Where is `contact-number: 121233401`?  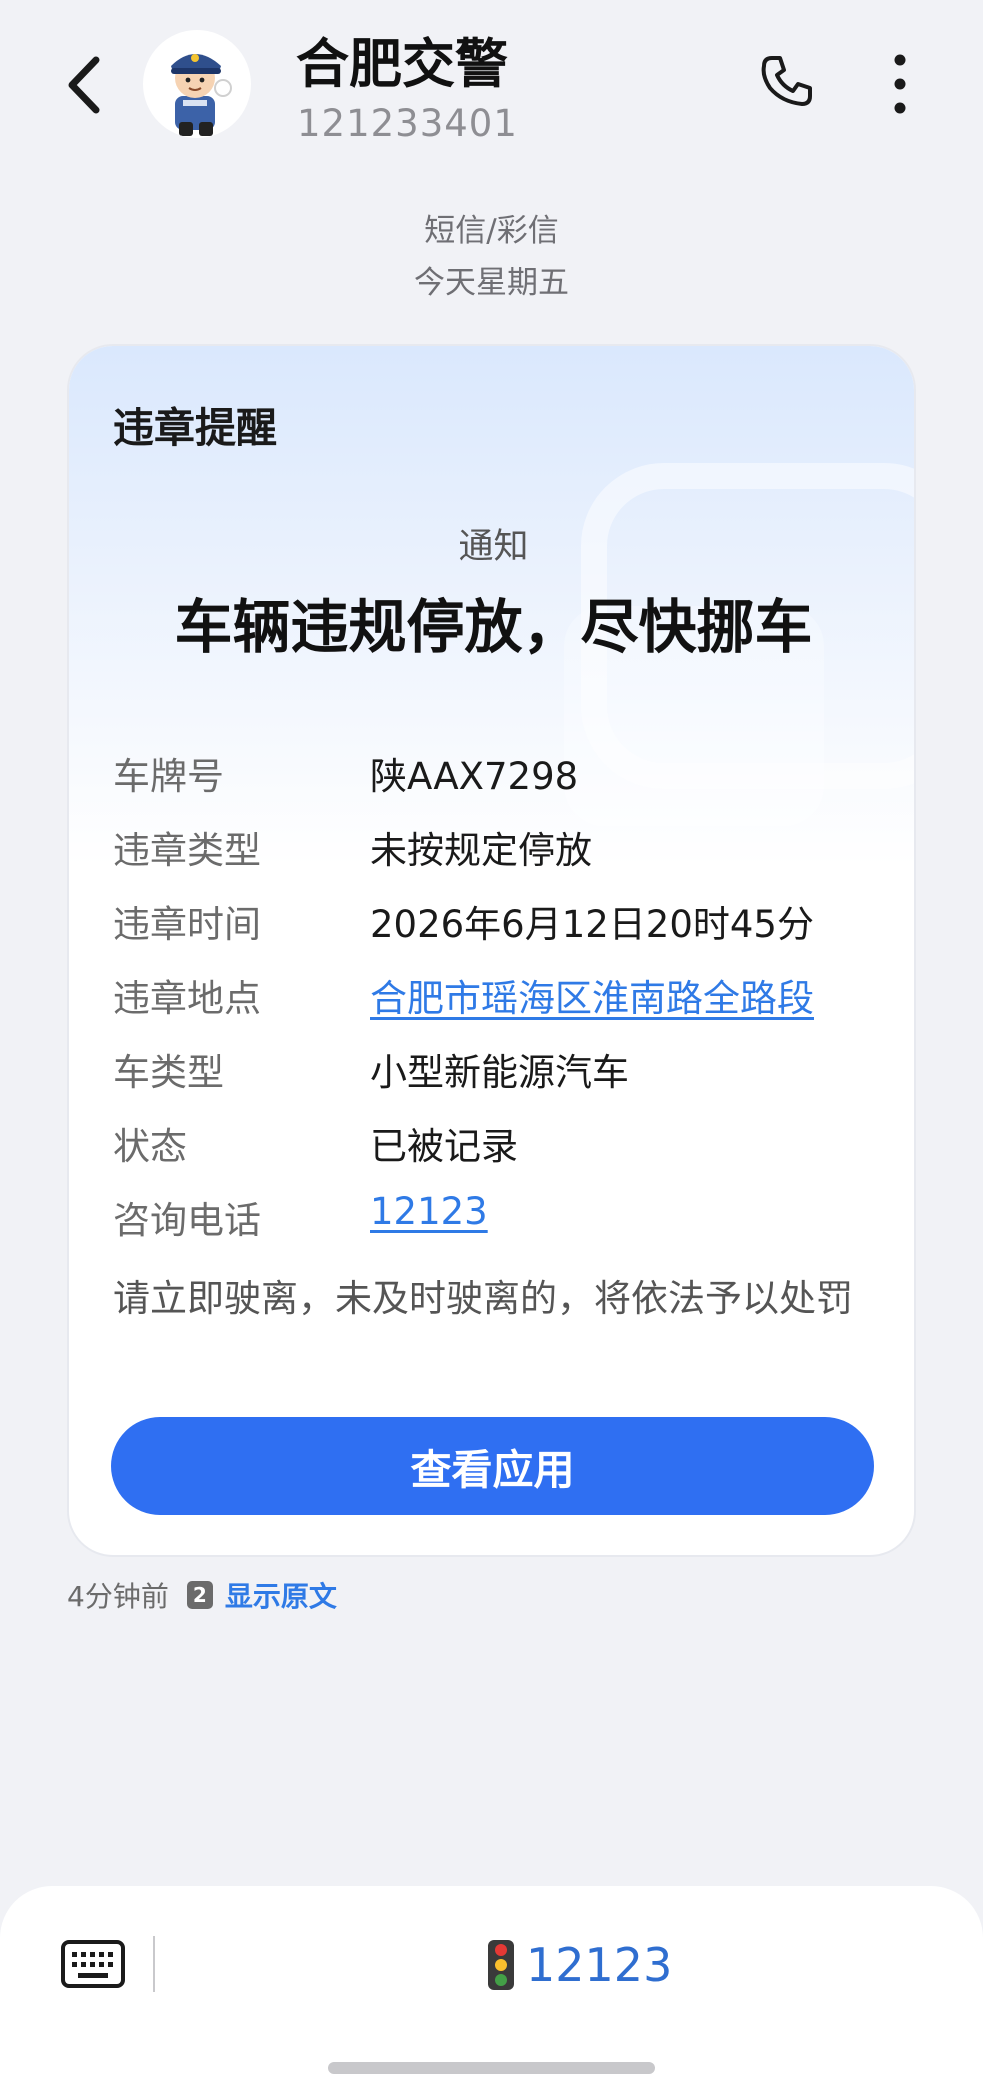 contact-number: 121233401 is located at coordinates (407, 123).